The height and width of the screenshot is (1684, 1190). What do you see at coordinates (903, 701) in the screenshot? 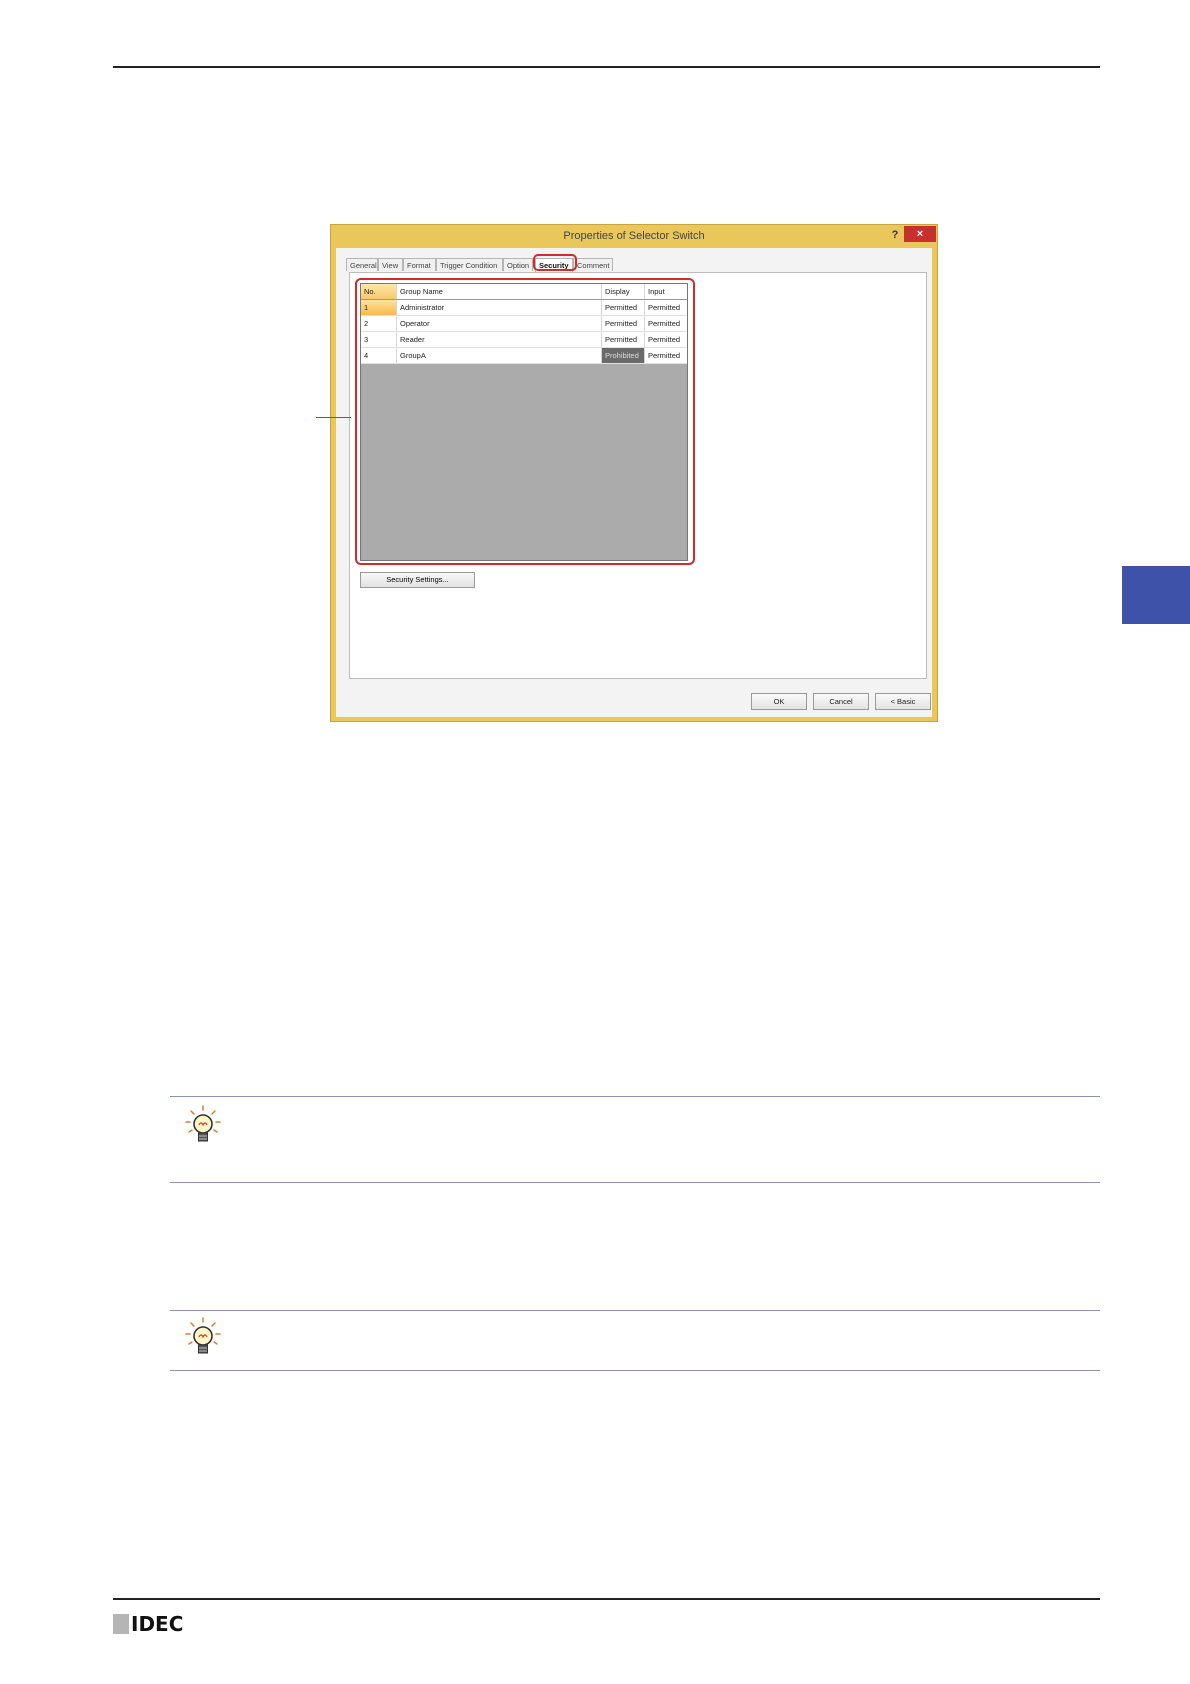
I see `basic-button: < Basic` at bounding box center [903, 701].